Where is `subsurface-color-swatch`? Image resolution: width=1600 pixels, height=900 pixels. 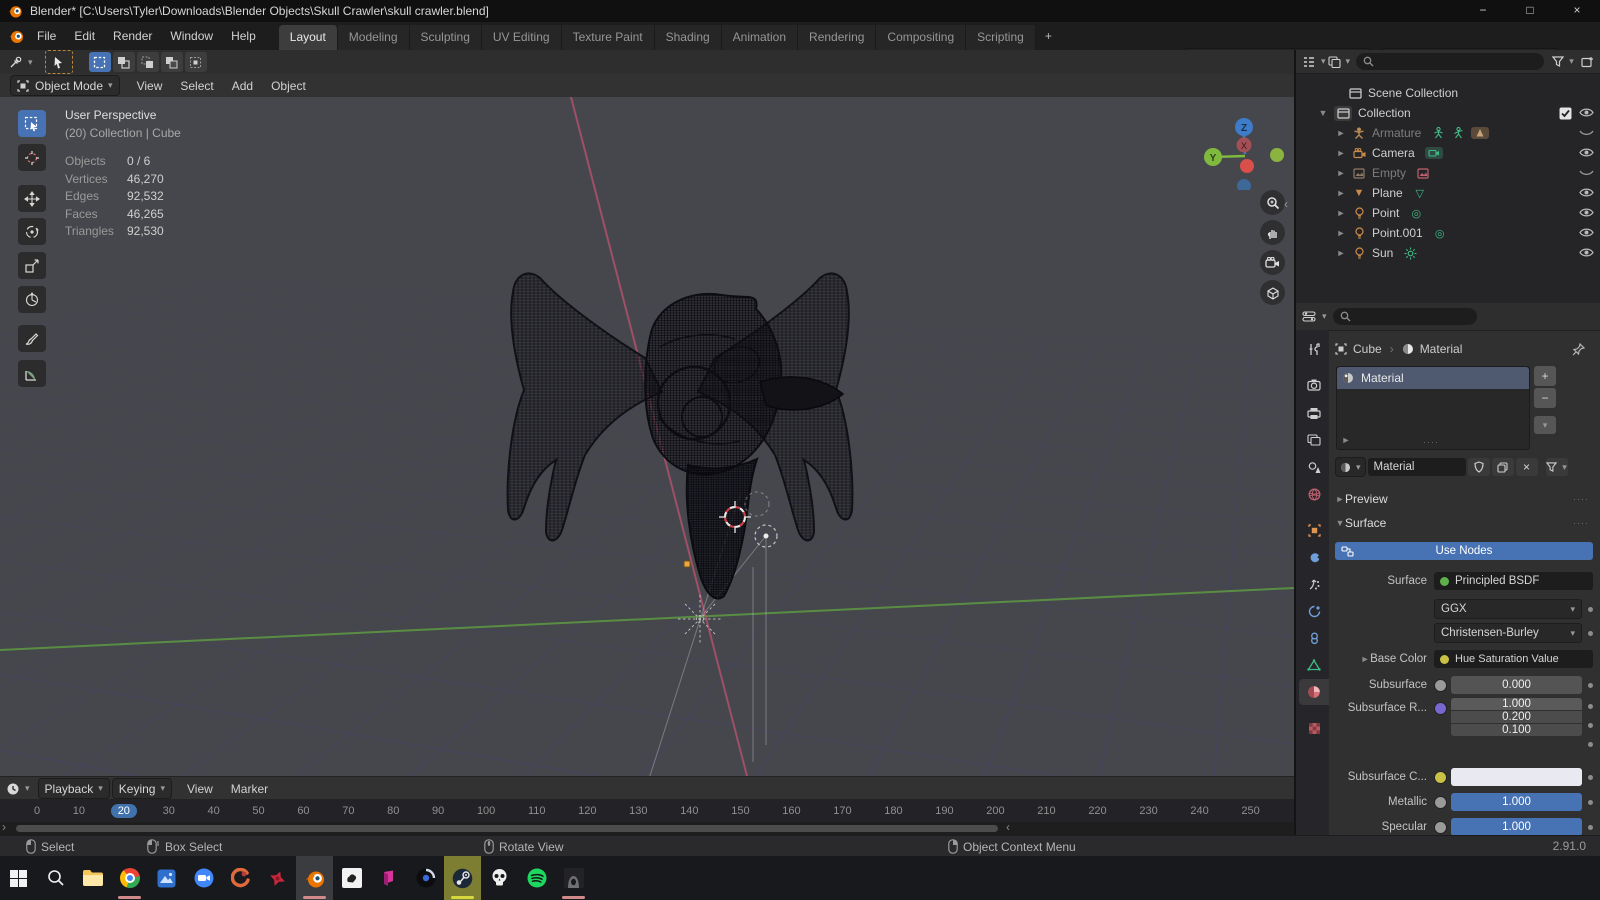 subsurface-color-swatch is located at coordinates (1516, 777).